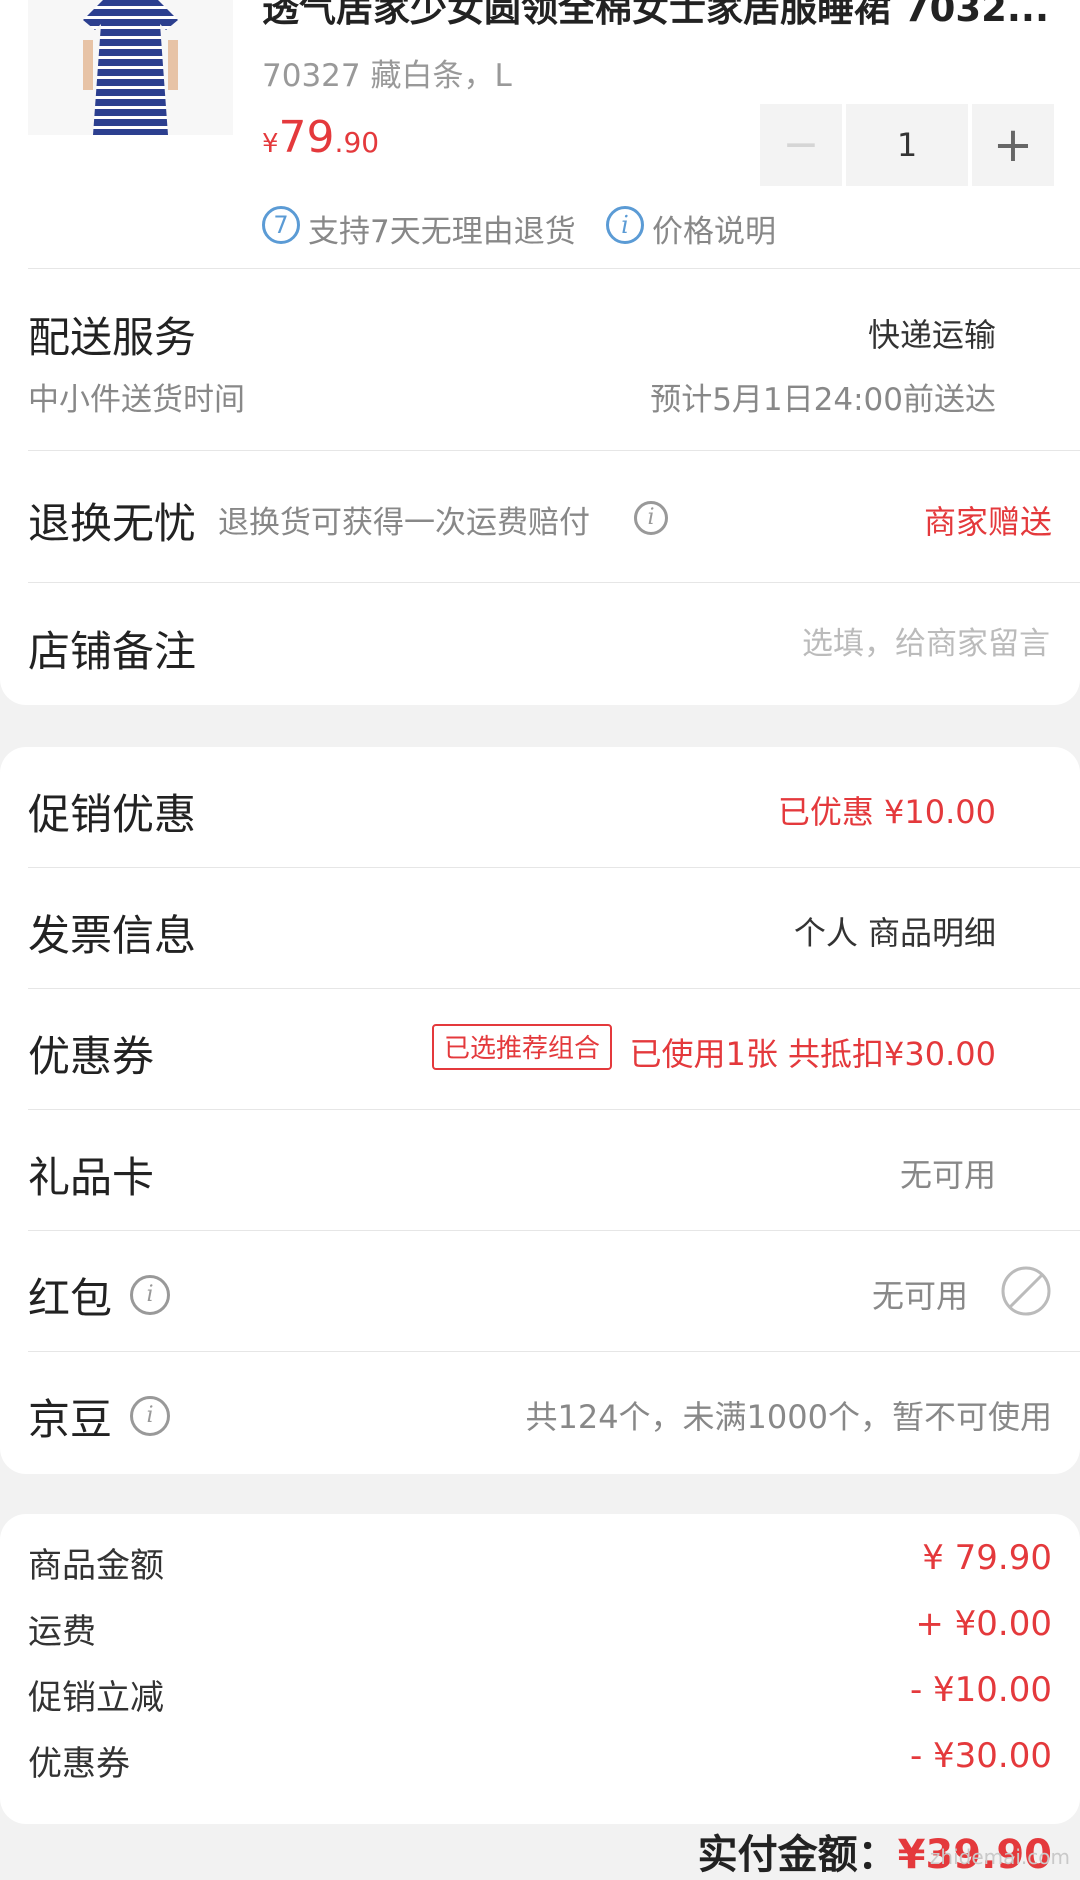 Image resolution: width=1080 pixels, height=1880 pixels. What do you see at coordinates (1026, 1291) in the screenshot?
I see `disabled-icon` at bounding box center [1026, 1291].